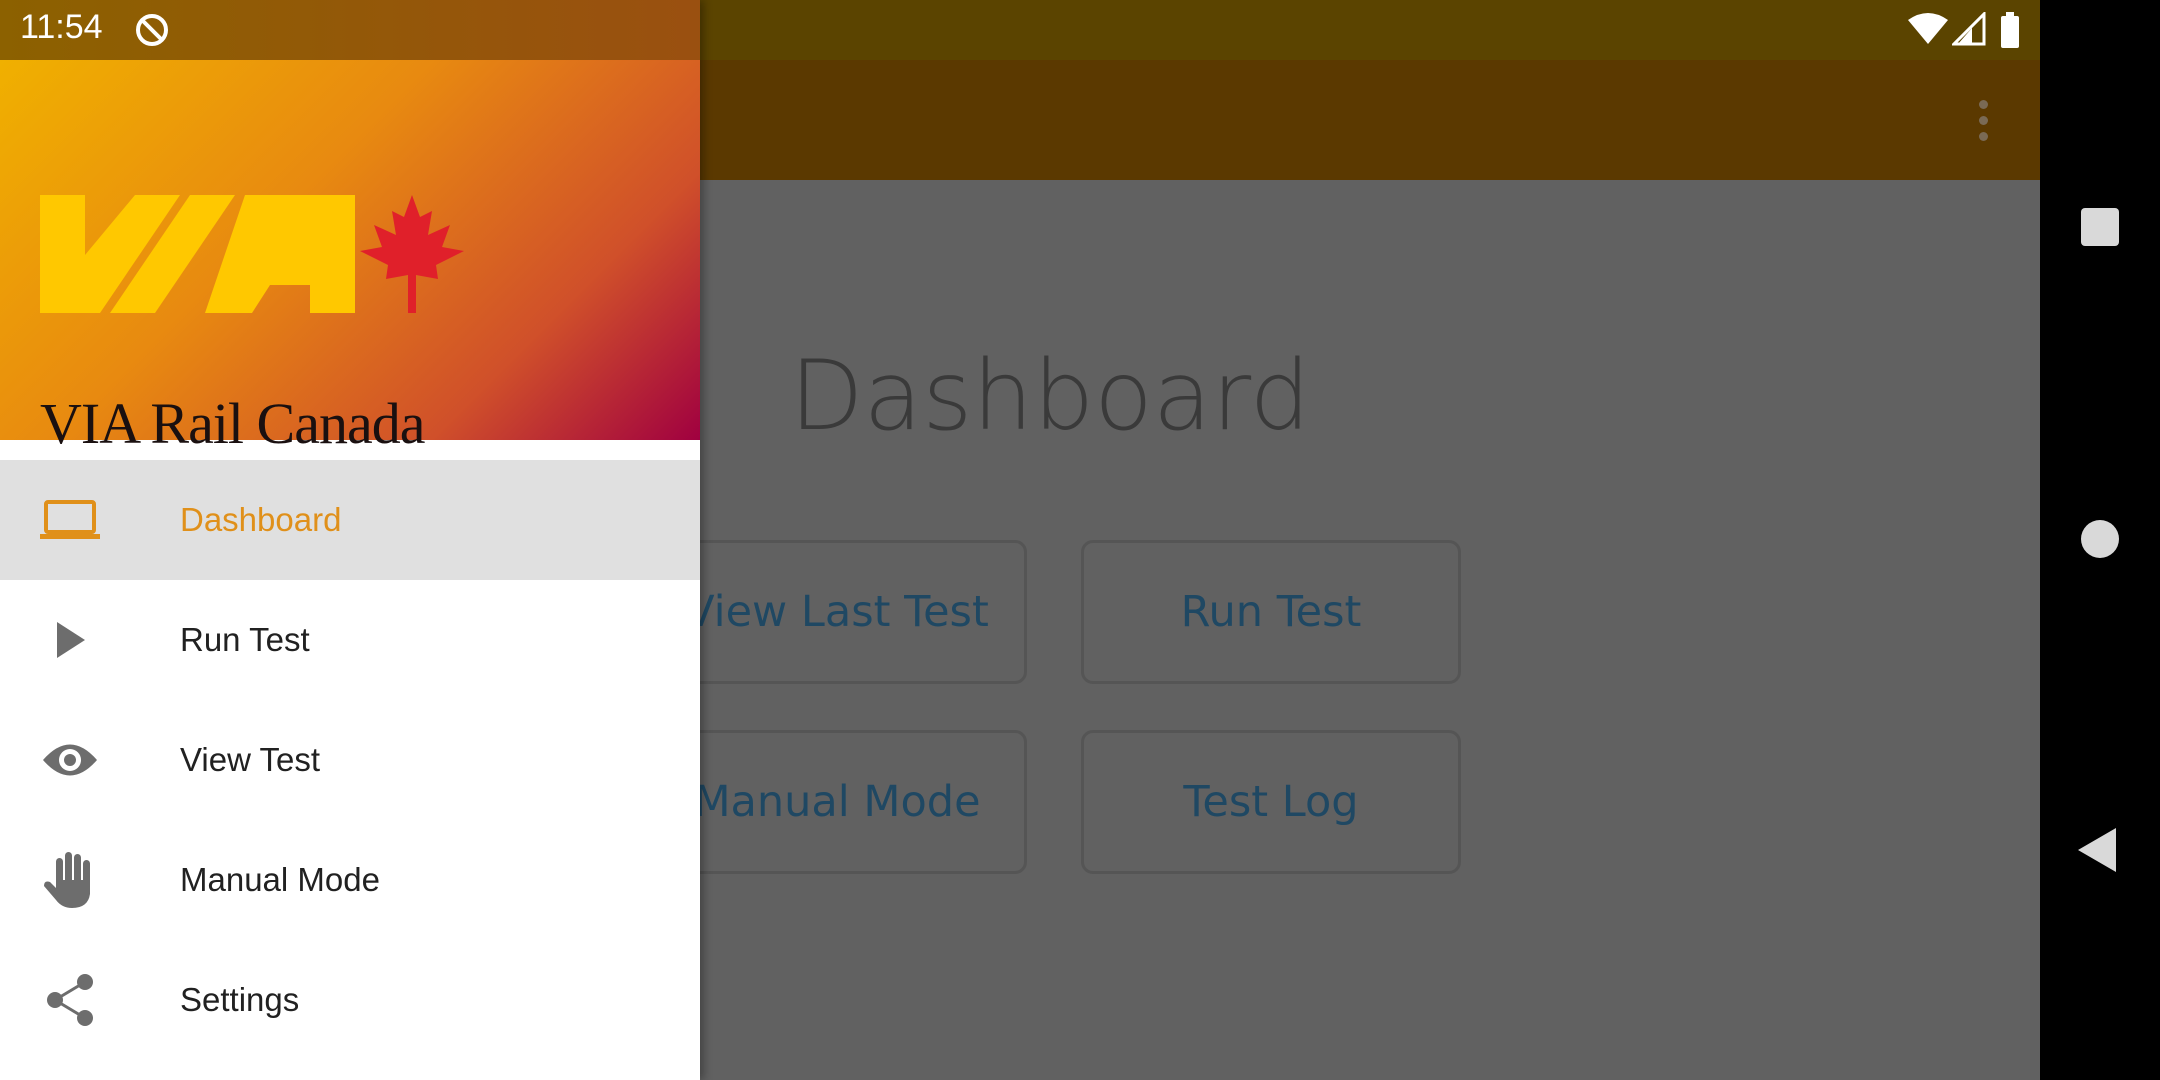 The height and width of the screenshot is (1080, 2160). Describe the element at coordinates (70, 880) in the screenshot. I see `hand-icon` at that location.